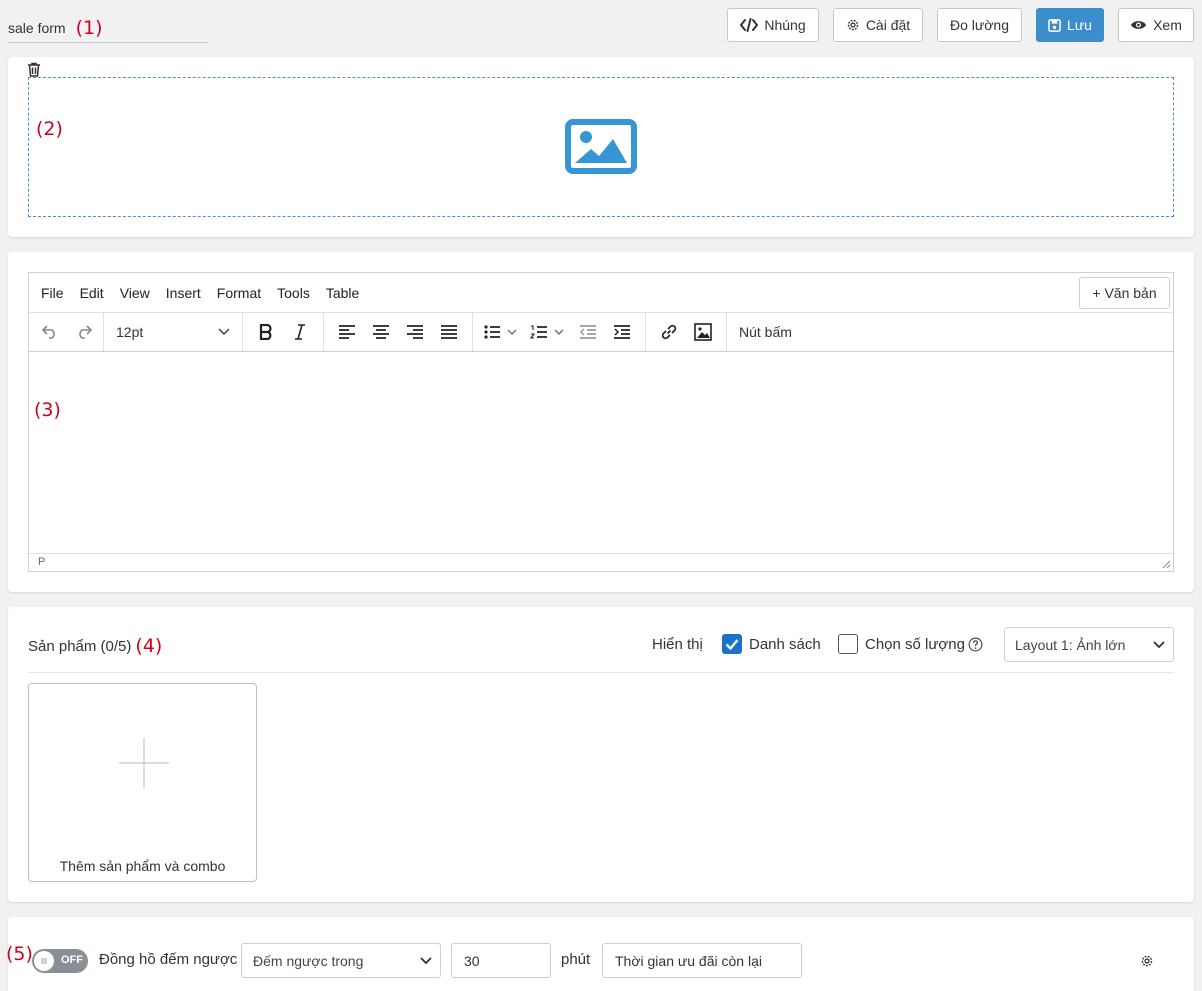 Image resolution: width=1202 pixels, height=991 pixels. Describe the element at coordinates (84, 332) in the screenshot. I see `redo-icon` at that location.